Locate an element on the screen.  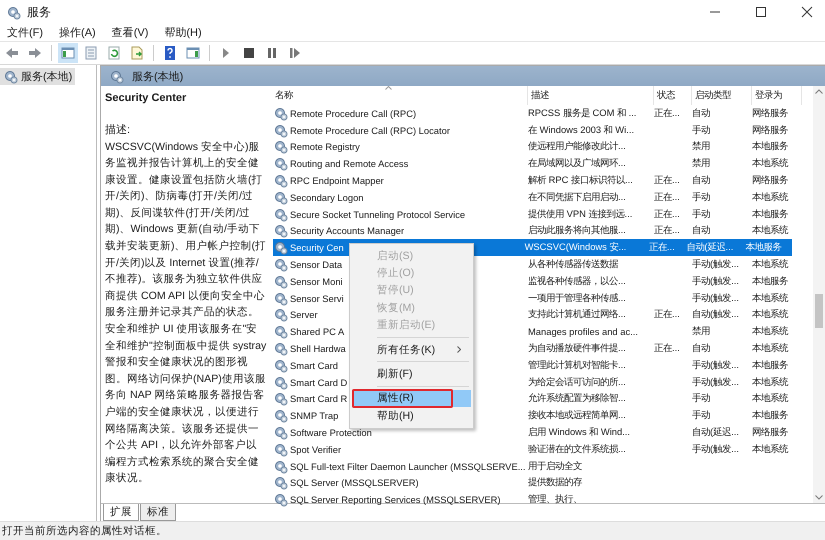
table-cell: Shared PC A is located at coordinates (317, 332).